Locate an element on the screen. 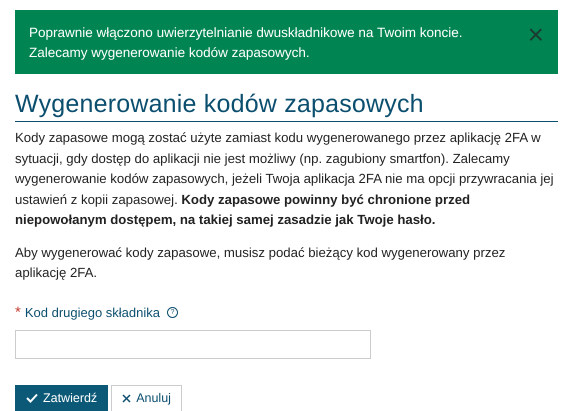 Image resolution: width=568 pixels, height=411 pixels. cancel-button: Anuluj is located at coordinates (146, 397).